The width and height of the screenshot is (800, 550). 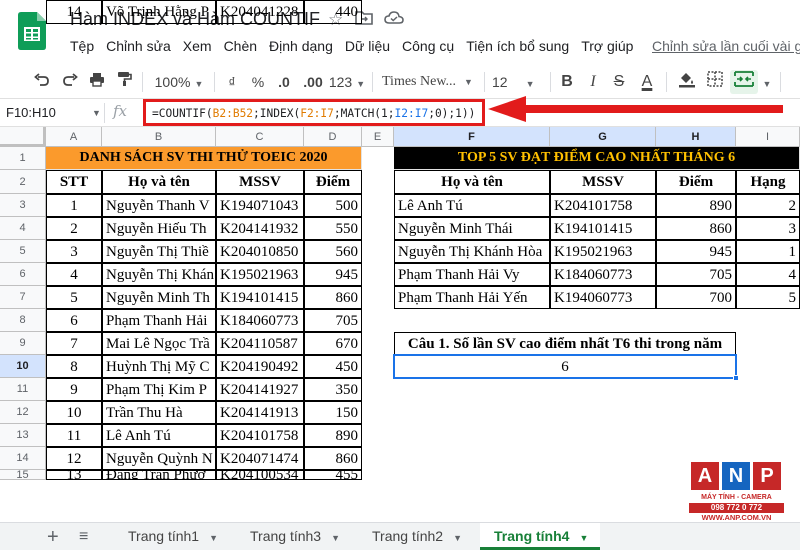 I want to click on left-table-cell: 860, so click(x=333, y=297).